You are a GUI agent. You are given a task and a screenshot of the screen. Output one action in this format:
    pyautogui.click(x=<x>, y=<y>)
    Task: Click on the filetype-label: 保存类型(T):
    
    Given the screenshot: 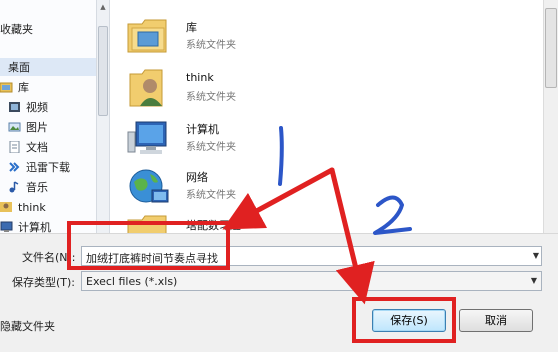 What is the action you would take?
    pyautogui.click(x=44, y=282)
    